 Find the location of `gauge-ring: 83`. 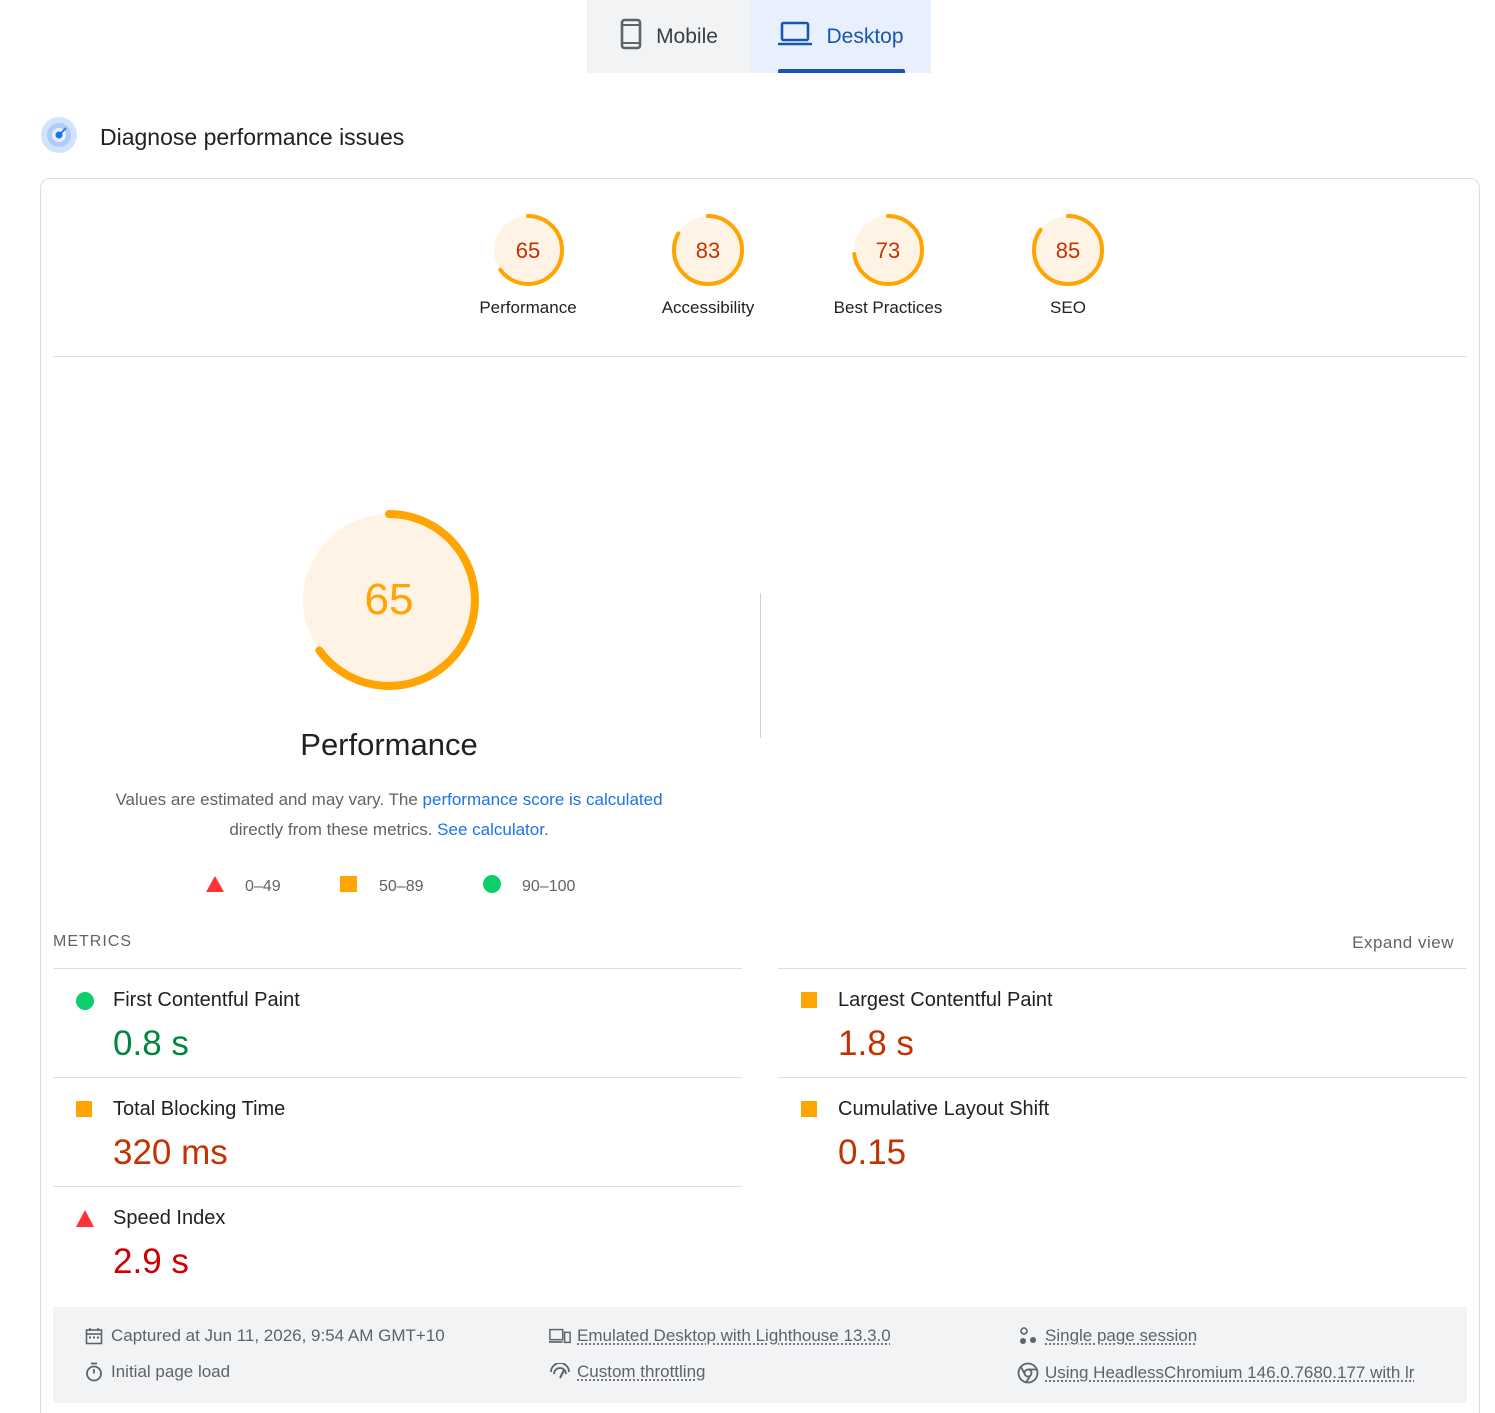

gauge-ring: 83 is located at coordinates (708, 250).